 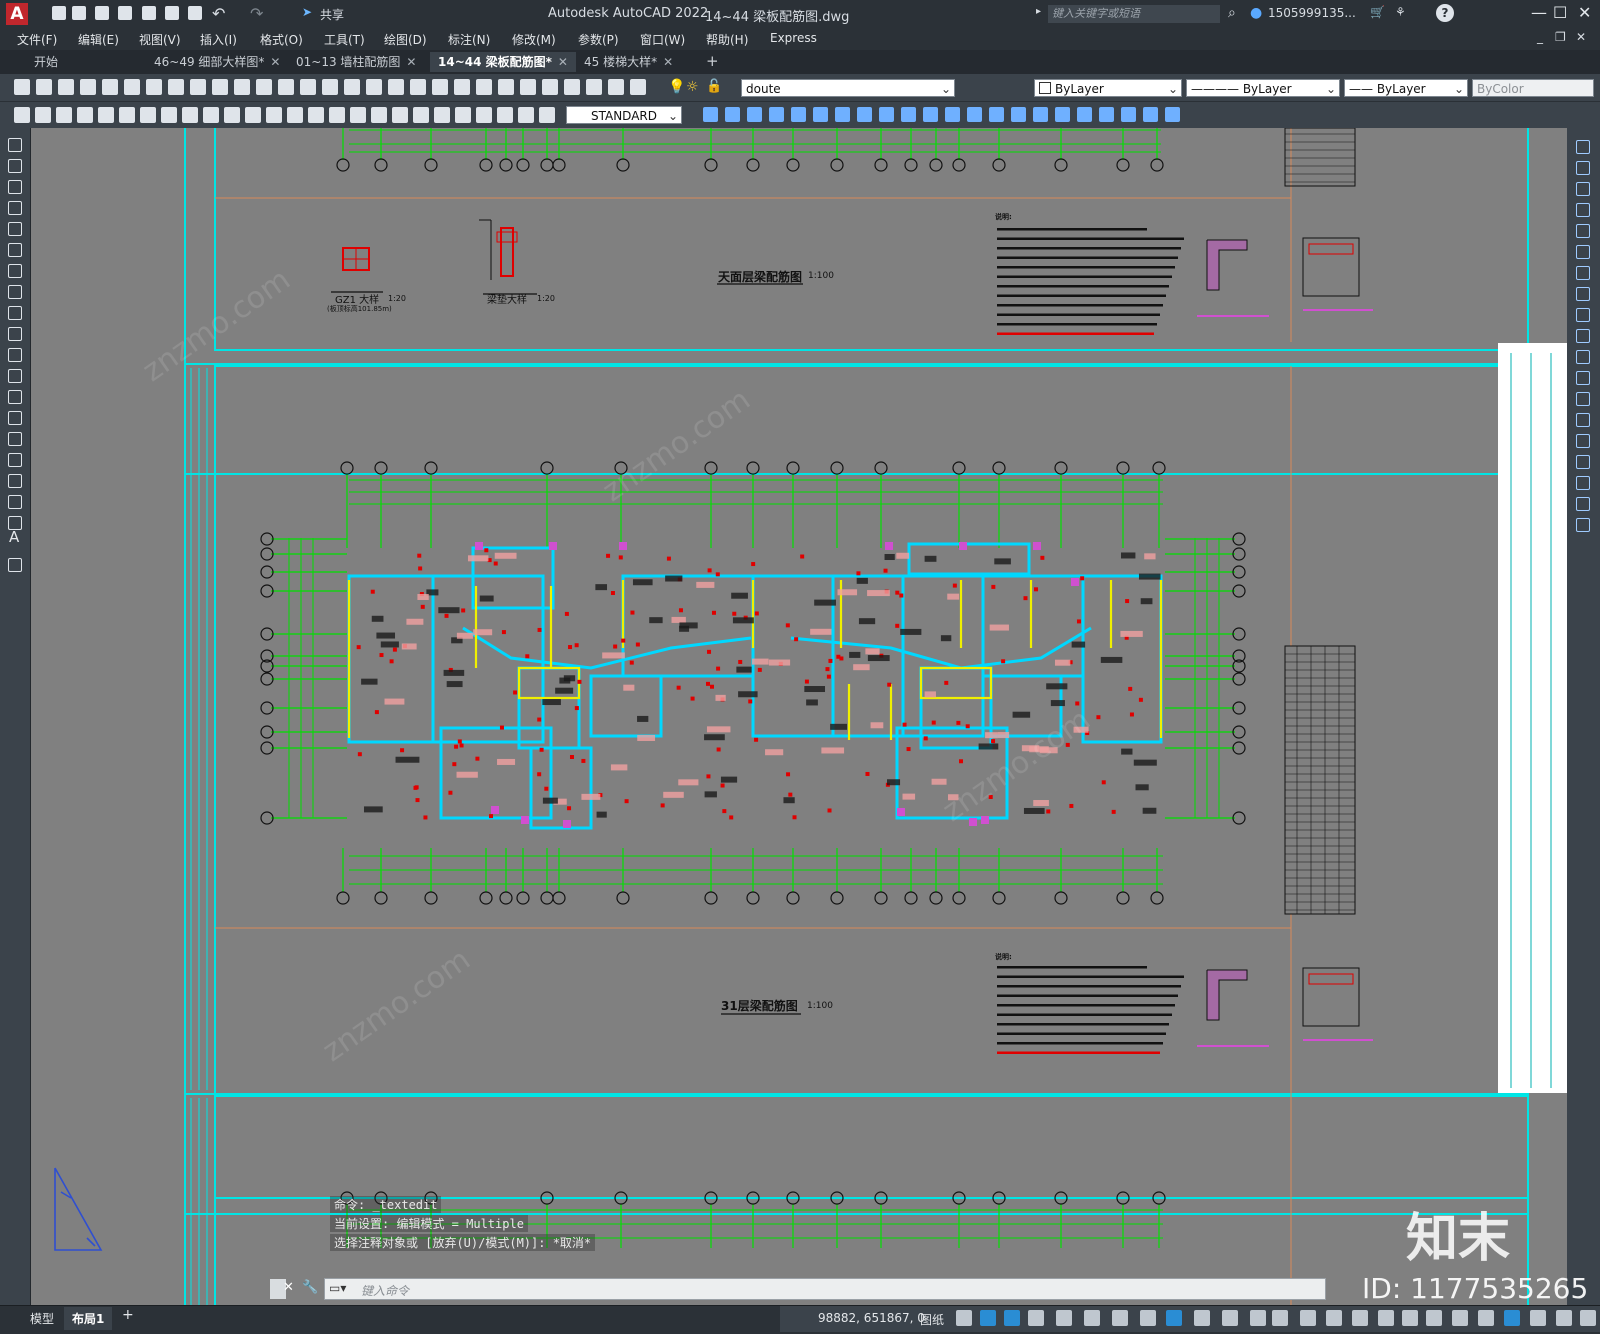 I want to click on modify-tool-266-icon, so click(x=1583, y=273).